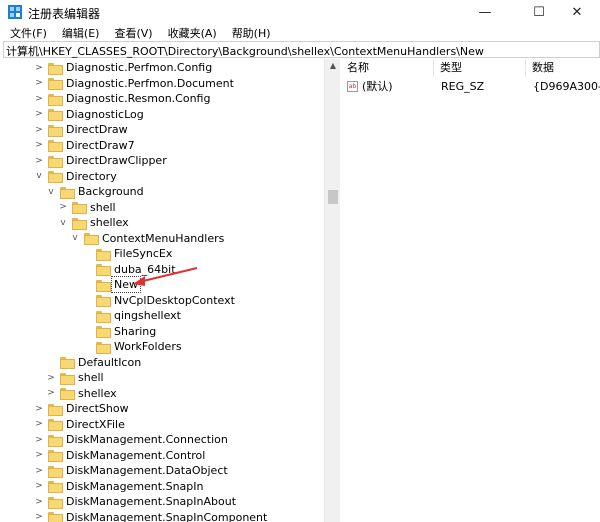 Image resolution: width=600 pixels, height=522 pixels. I want to click on tree-item: NvCplDesktopContext, so click(158, 300).